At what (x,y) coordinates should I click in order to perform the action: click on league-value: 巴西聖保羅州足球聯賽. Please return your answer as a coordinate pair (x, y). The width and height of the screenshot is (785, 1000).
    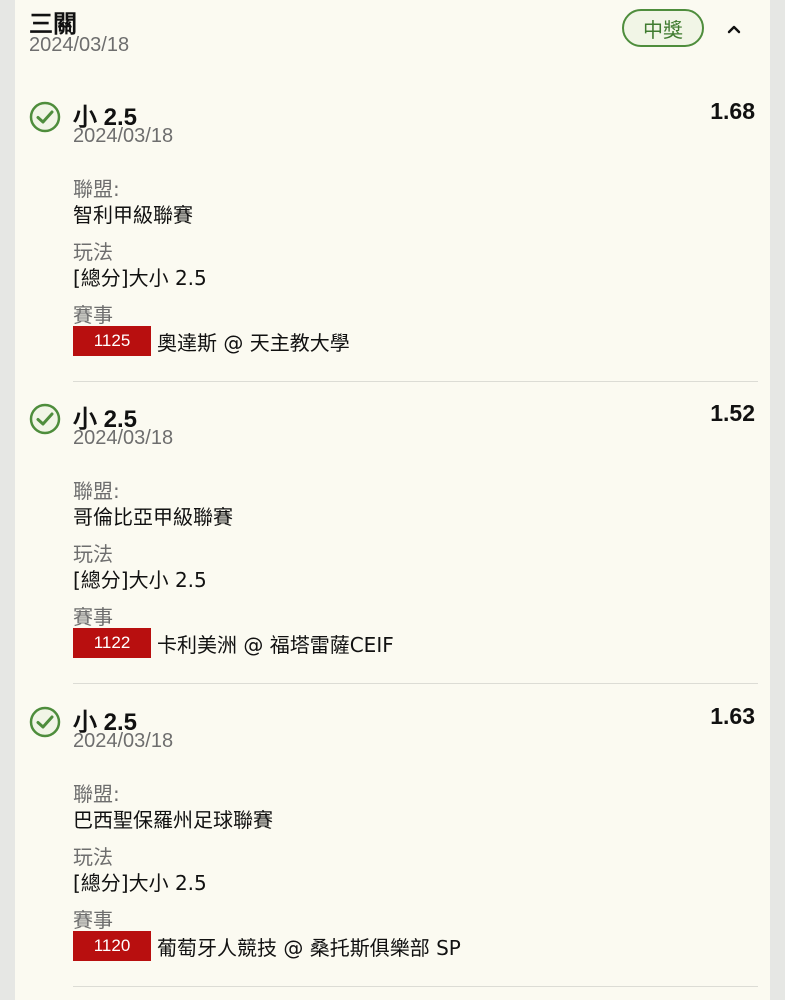
    Looking at the image, I should click on (173, 820).